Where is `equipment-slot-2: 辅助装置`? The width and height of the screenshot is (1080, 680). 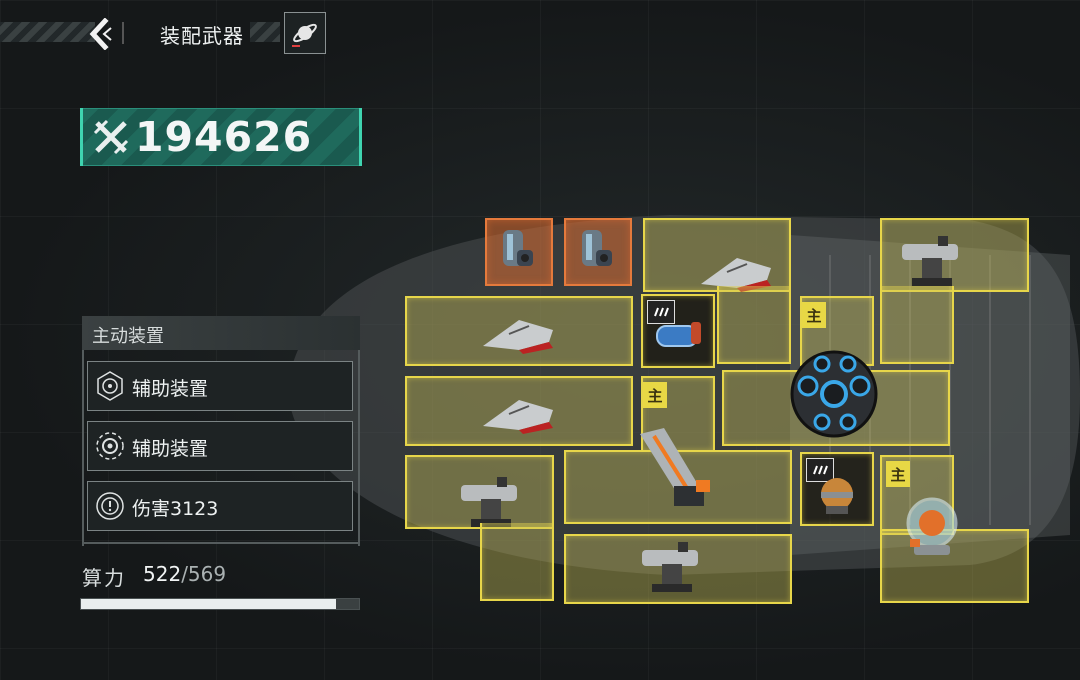
equipment-slot-2: 辅助装置 is located at coordinates (220, 446).